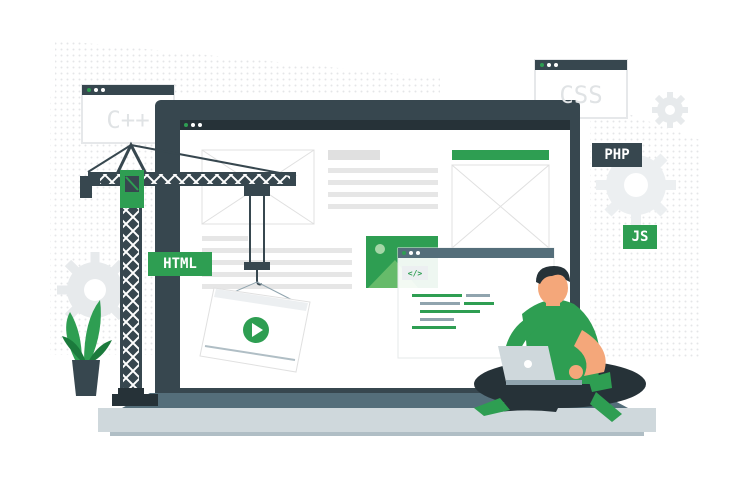  I want to click on css-label: CSS, so click(581, 95).